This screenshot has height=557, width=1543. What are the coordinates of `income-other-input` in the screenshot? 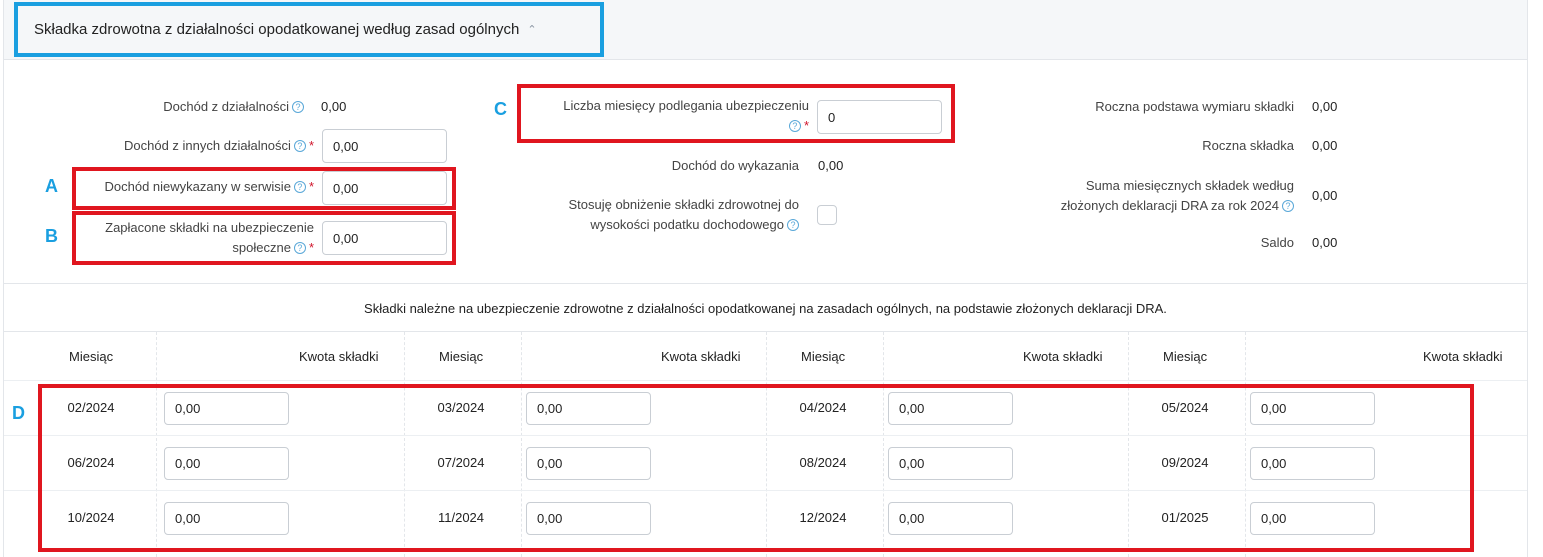 It's located at (384, 146).